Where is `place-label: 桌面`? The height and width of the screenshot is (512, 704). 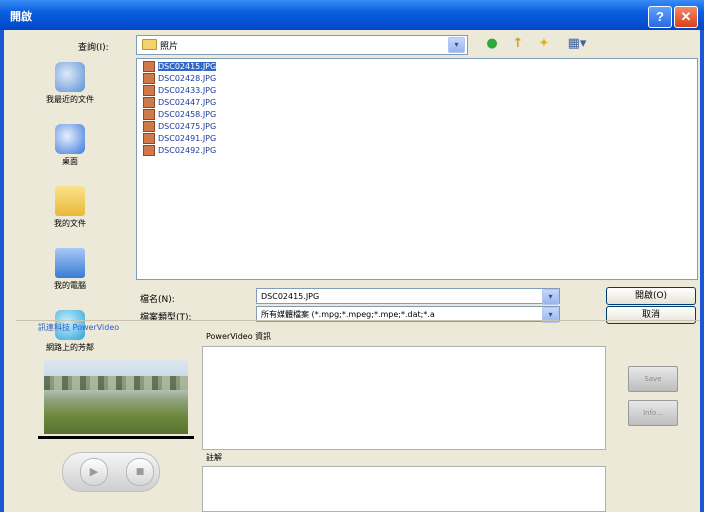 place-label: 桌面 is located at coordinates (70, 161).